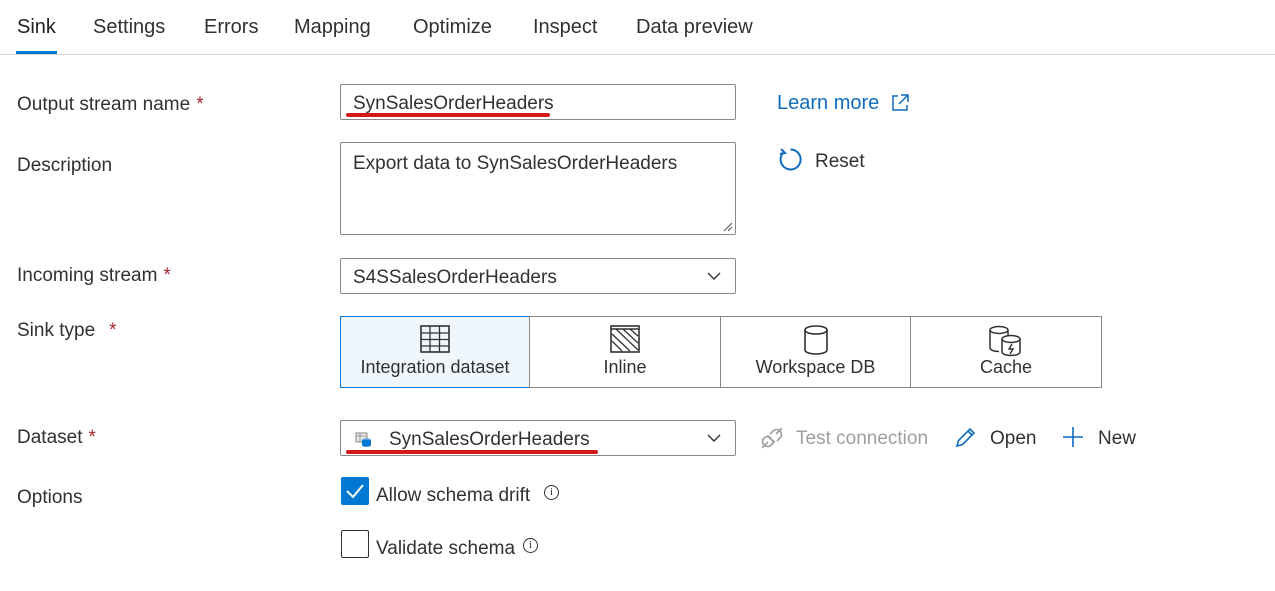 This screenshot has width=1275, height=591. I want to click on sink-type-label: Sink type *, so click(67, 330).